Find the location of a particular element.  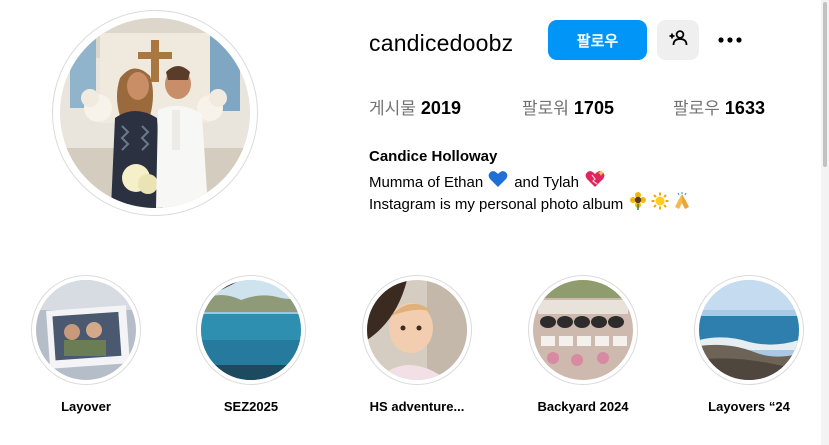

stat-posts: 게시물 2019 is located at coordinates (415, 108).